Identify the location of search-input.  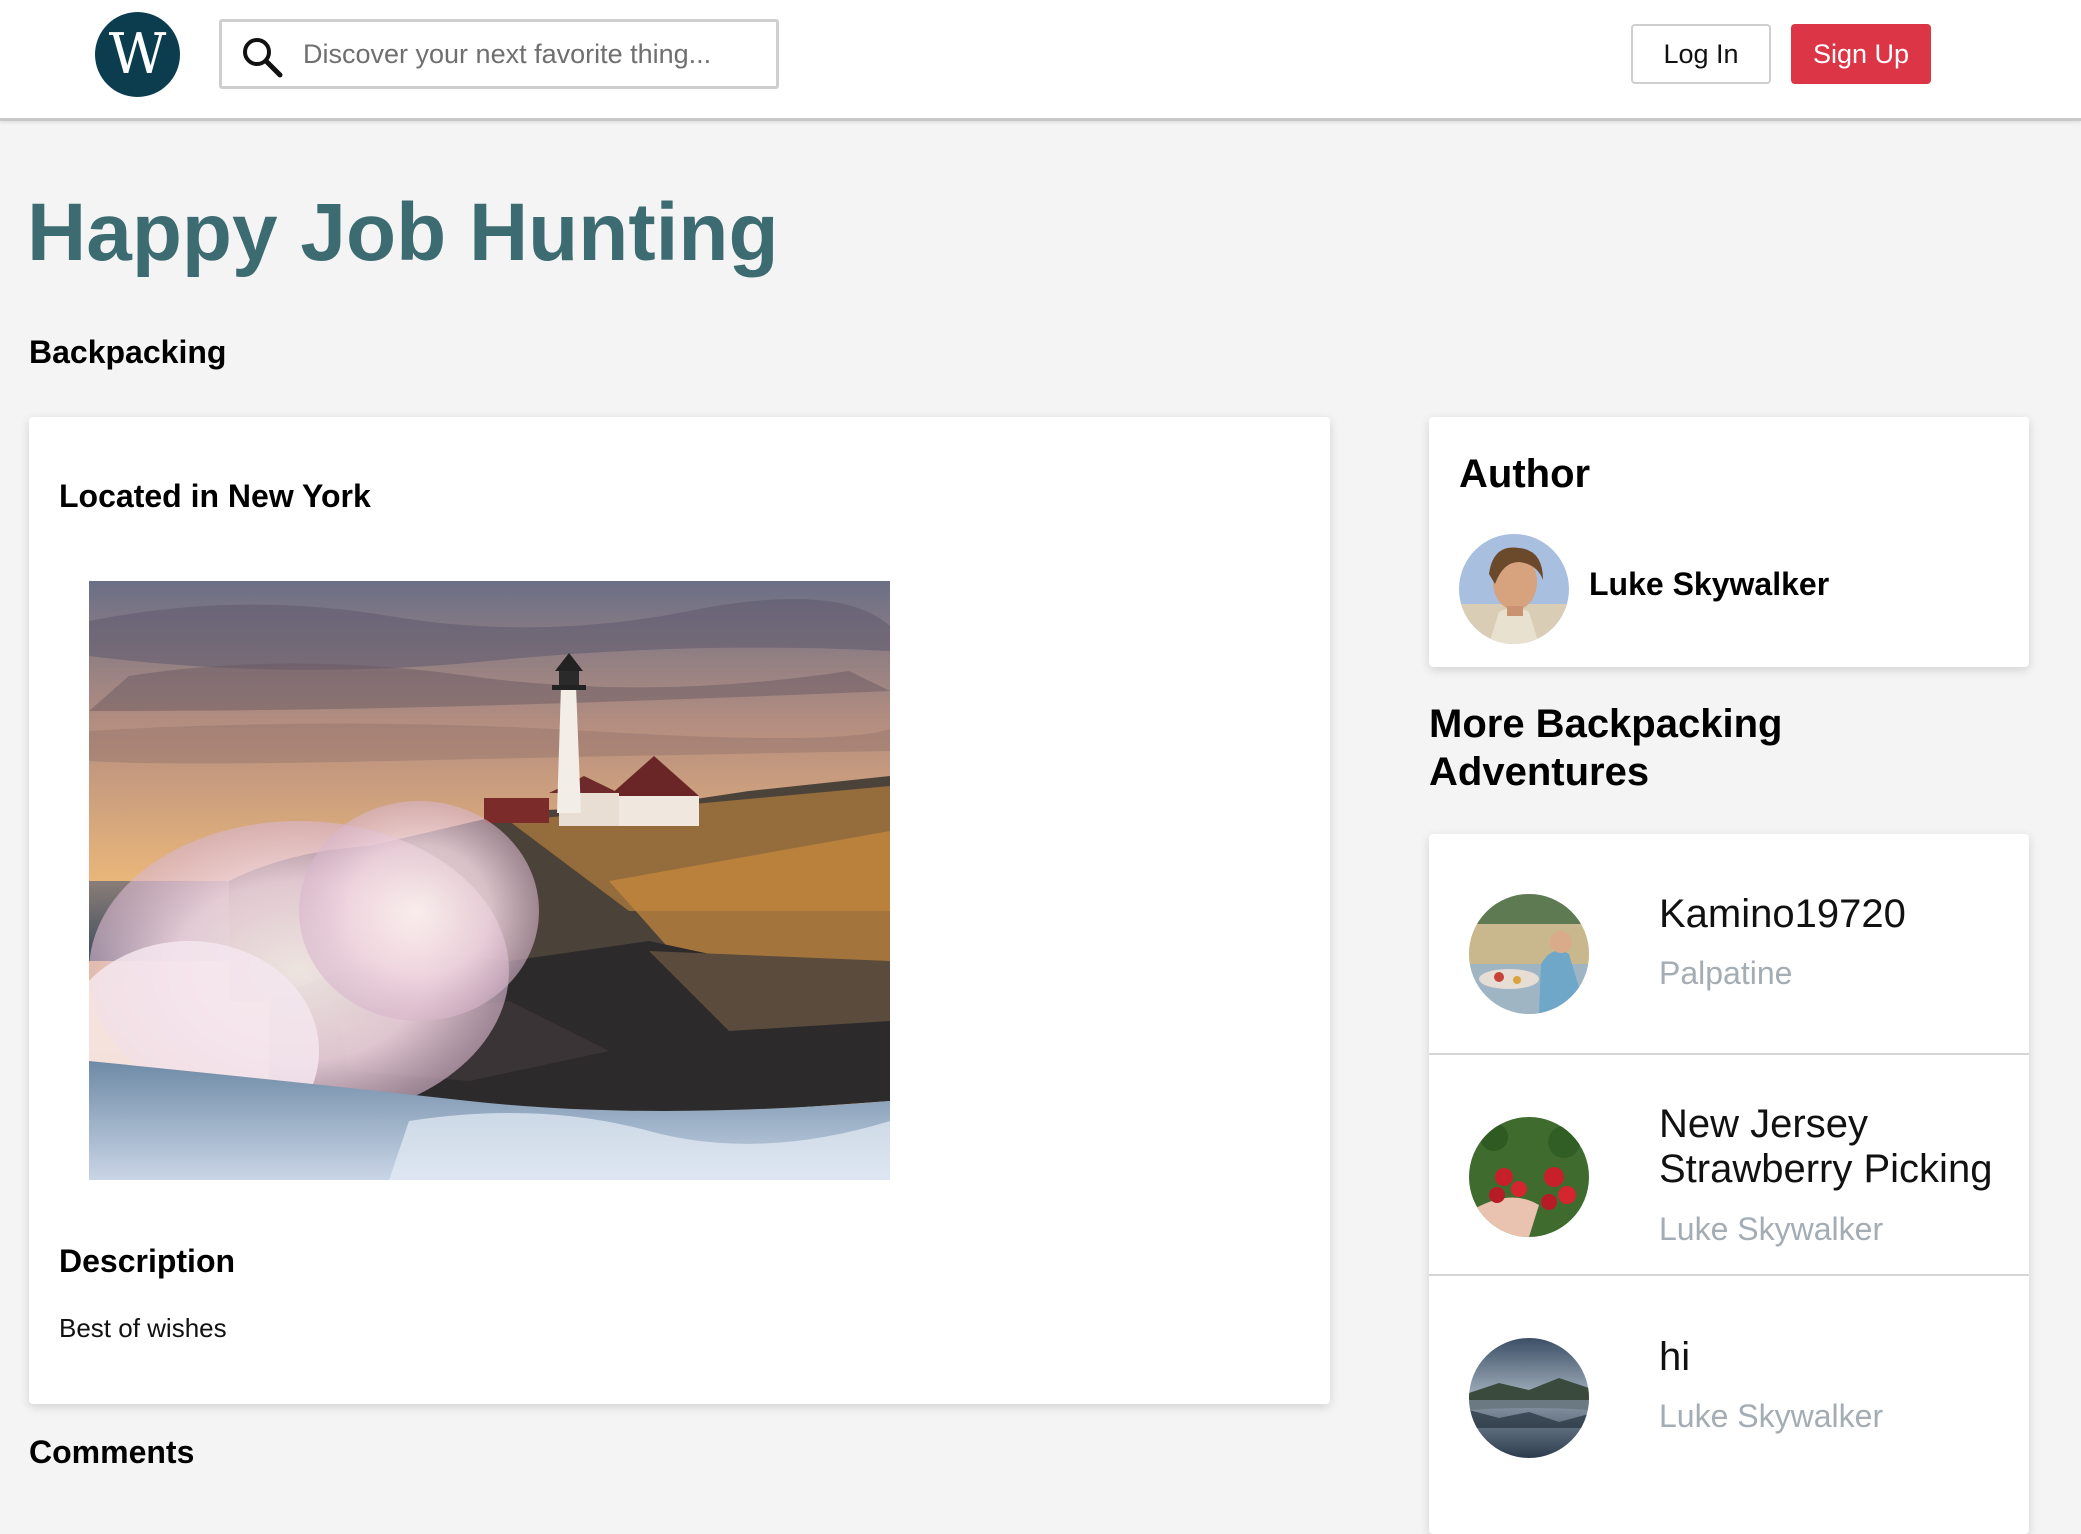
(538, 54).